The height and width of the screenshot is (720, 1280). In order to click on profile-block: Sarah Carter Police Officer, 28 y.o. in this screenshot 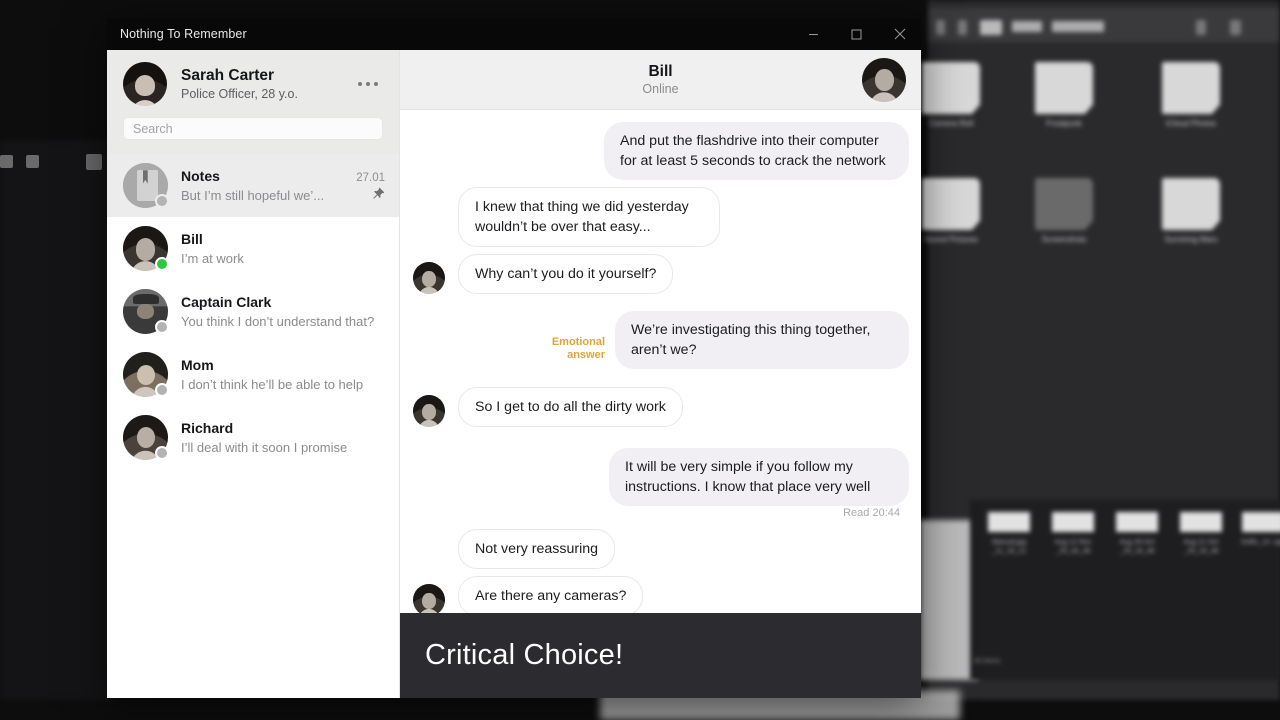, I will do `click(253, 102)`.